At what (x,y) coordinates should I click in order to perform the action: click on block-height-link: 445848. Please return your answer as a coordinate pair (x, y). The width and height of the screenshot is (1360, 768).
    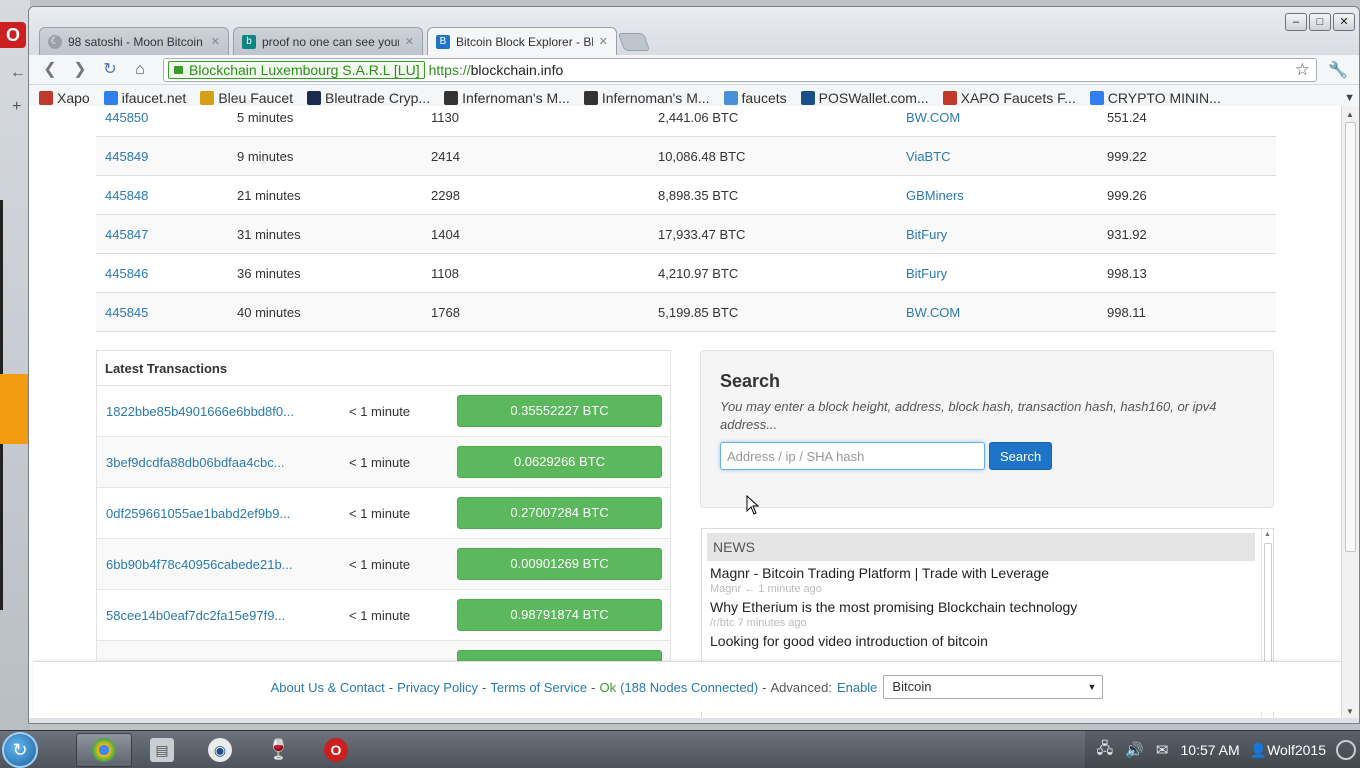
    Looking at the image, I should click on (166, 195).